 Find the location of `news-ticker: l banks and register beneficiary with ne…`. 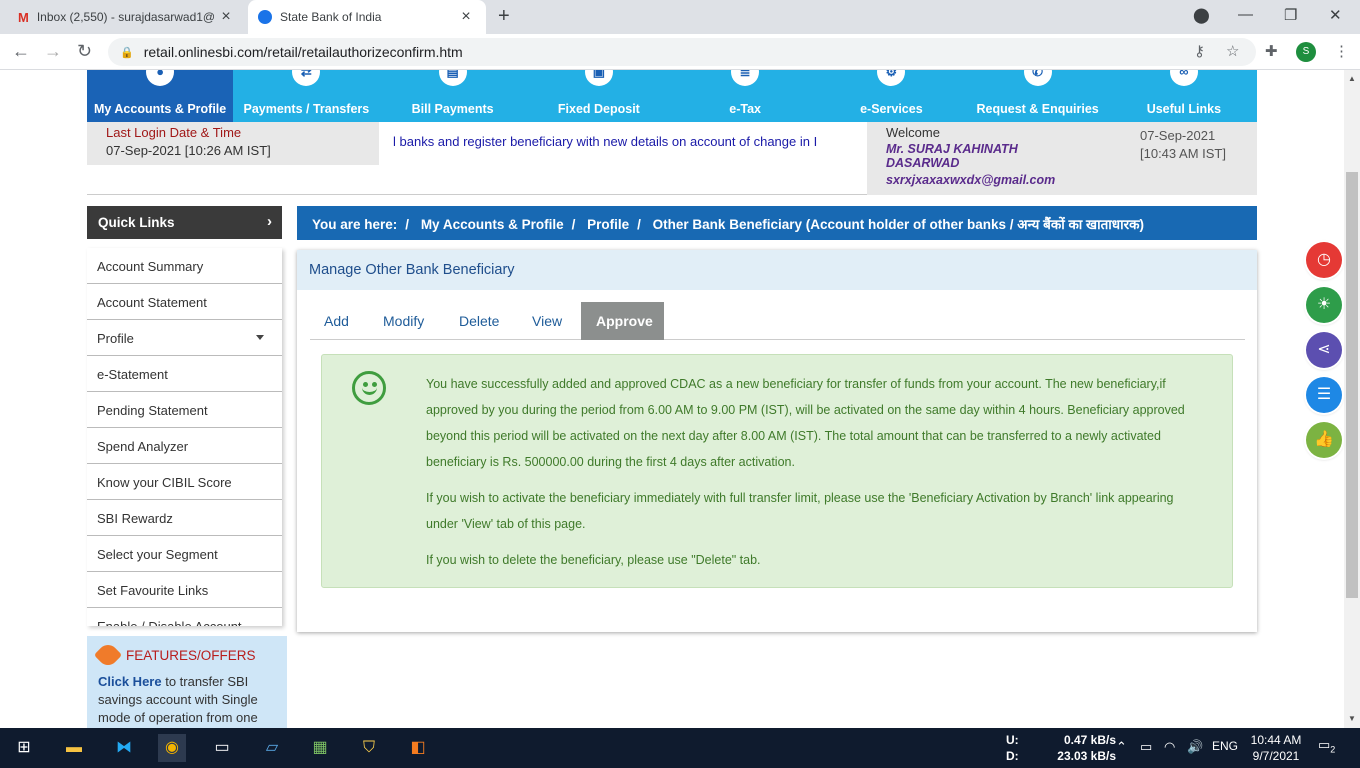

news-ticker: l banks and register beneficiary with ne… is located at coordinates (623, 141).